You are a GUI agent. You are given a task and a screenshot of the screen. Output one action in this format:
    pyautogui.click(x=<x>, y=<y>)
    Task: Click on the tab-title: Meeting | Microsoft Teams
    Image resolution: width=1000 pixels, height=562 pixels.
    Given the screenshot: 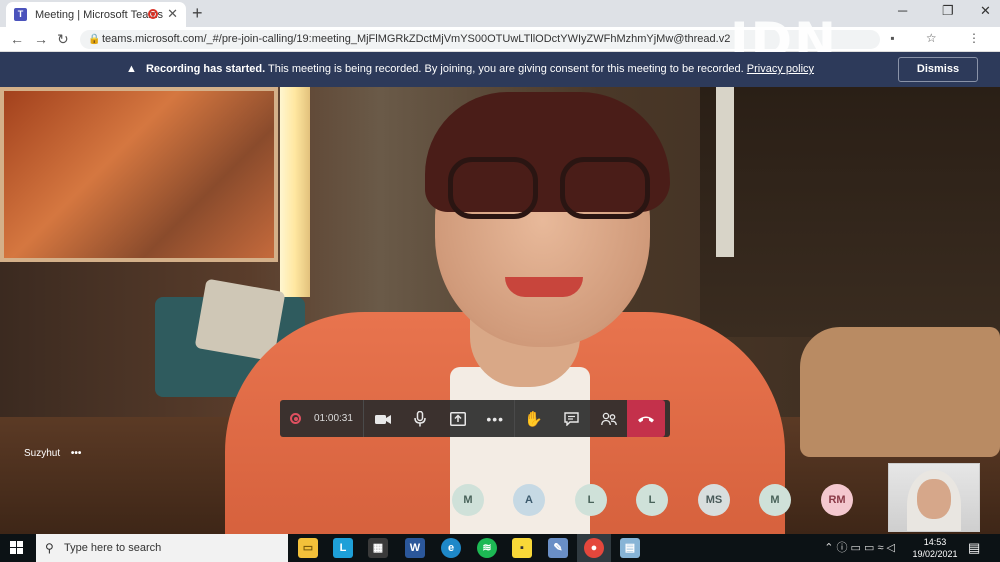 What is the action you would take?
    pyautogui.click(x=99, y=14)
    